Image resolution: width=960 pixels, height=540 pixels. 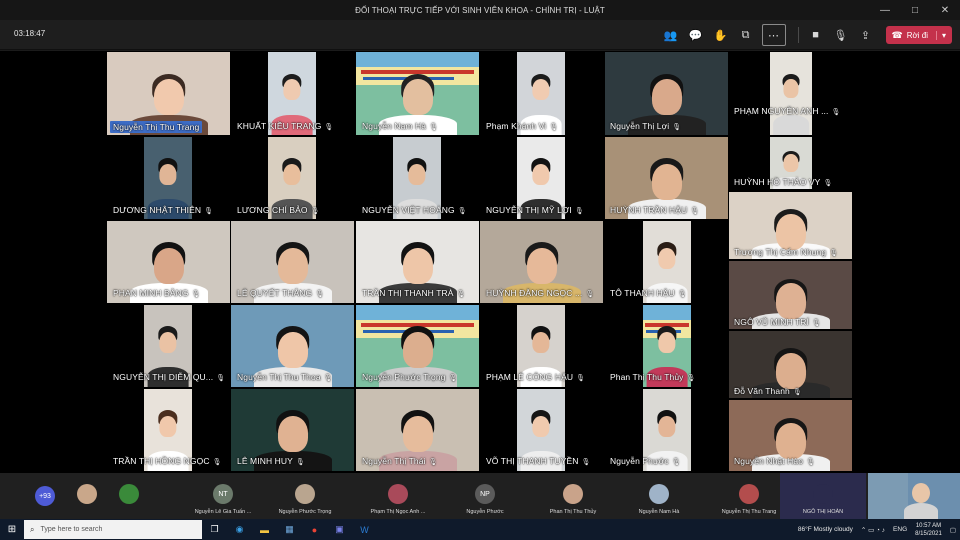 What do you see at coordinates (671, 35) in the screenshot?
I see `participants-icon: 👥` at bounding box center [671, 35].